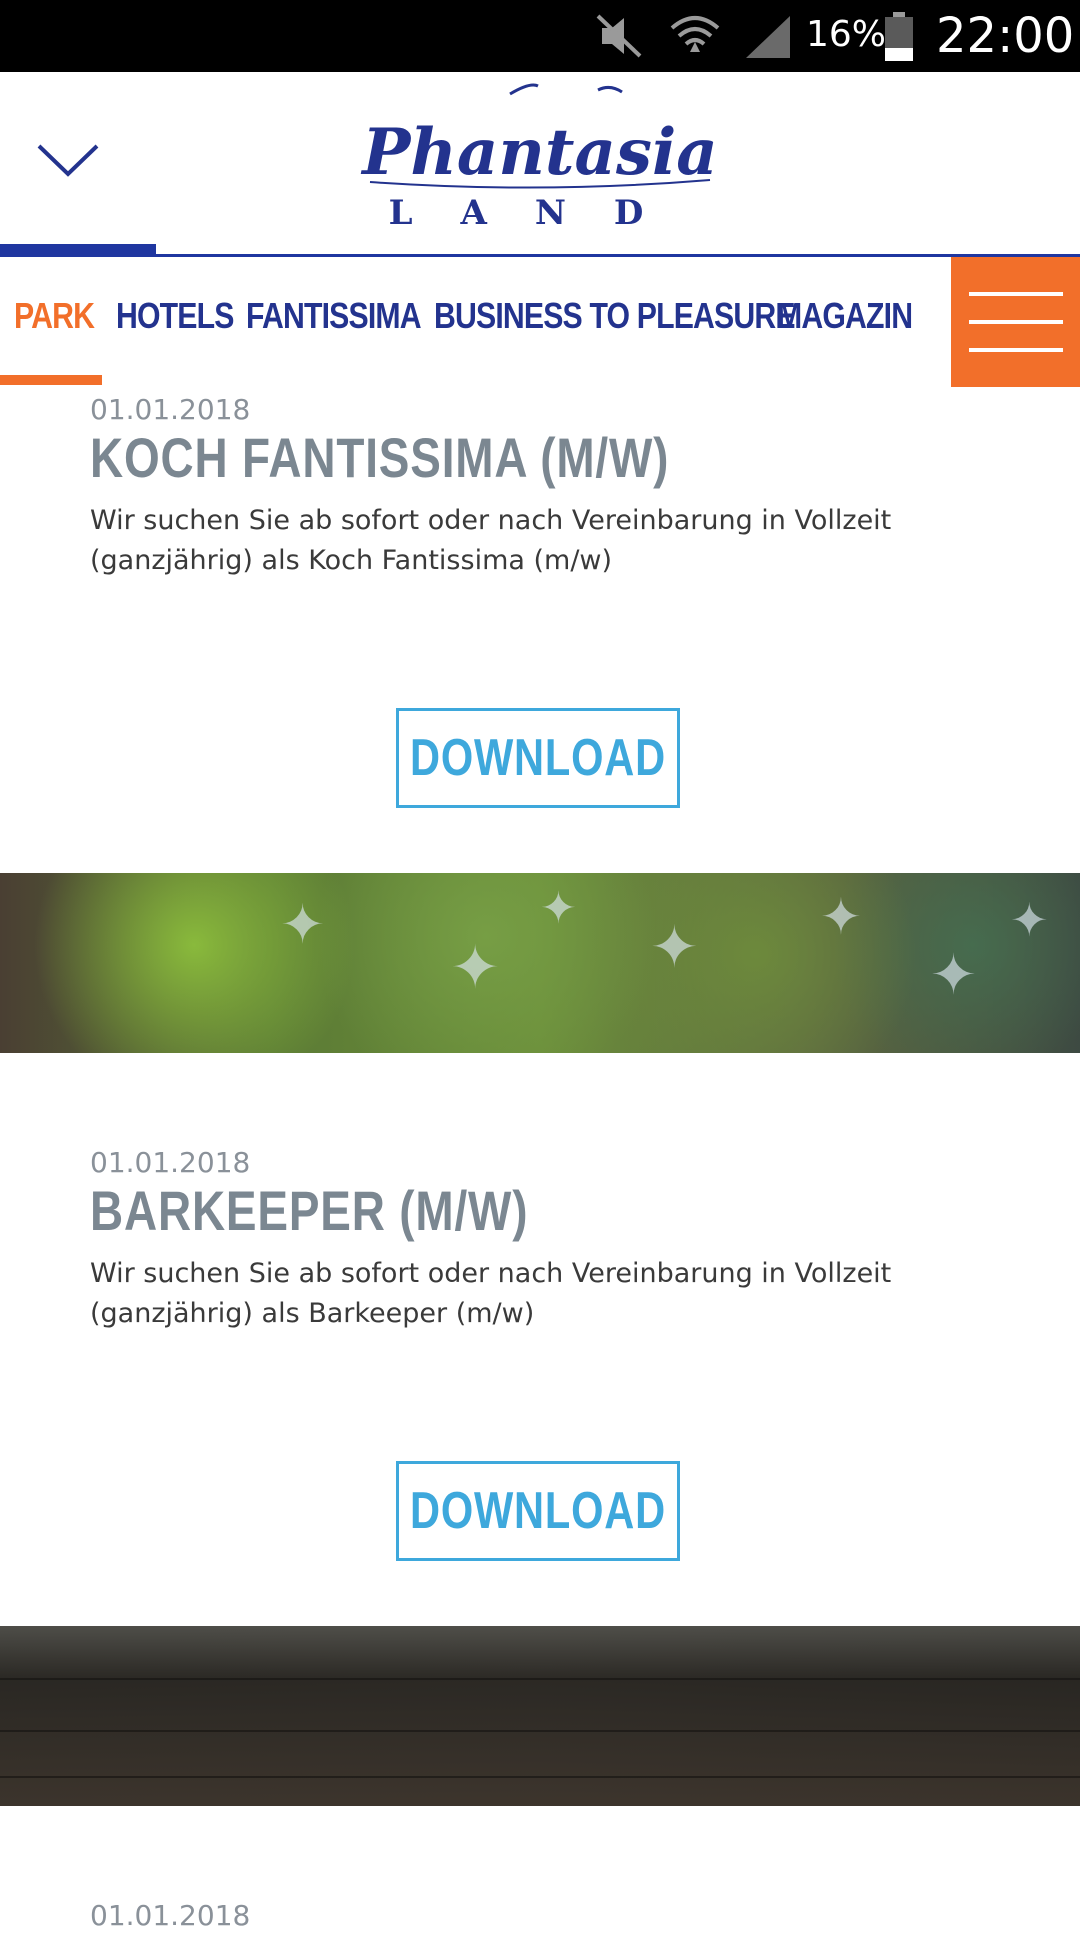  I want to click on wifi-icon, so click(695, 34).